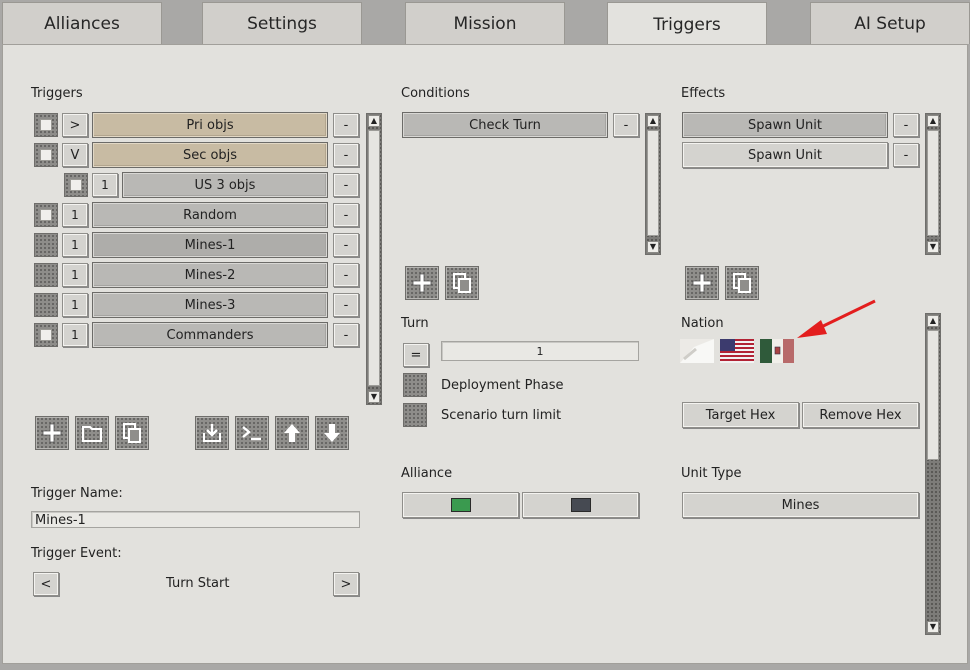  What do you see at coordinates (505, 125) in the screenshot?
I see `condition-item-check-turn: Check Turn` at bounding box center [505, 125].